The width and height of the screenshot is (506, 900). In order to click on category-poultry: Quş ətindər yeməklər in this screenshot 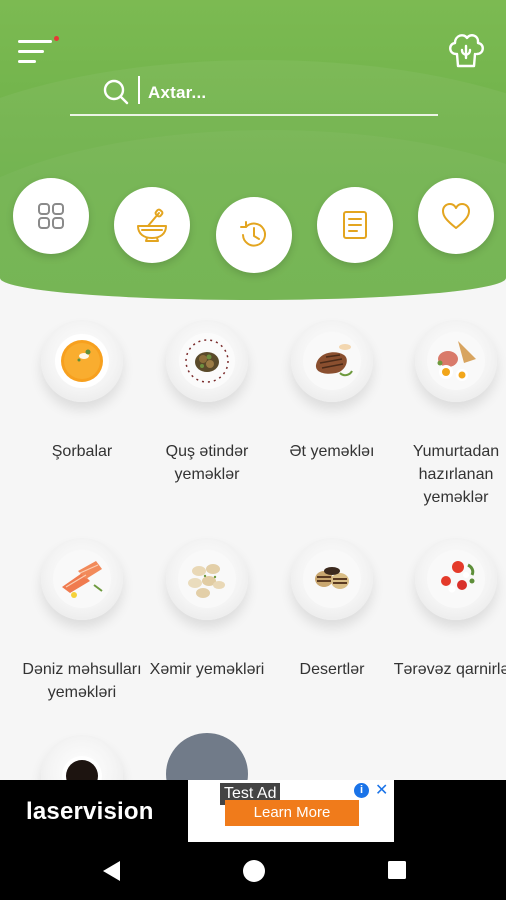, I will do `click(207, 403)`.